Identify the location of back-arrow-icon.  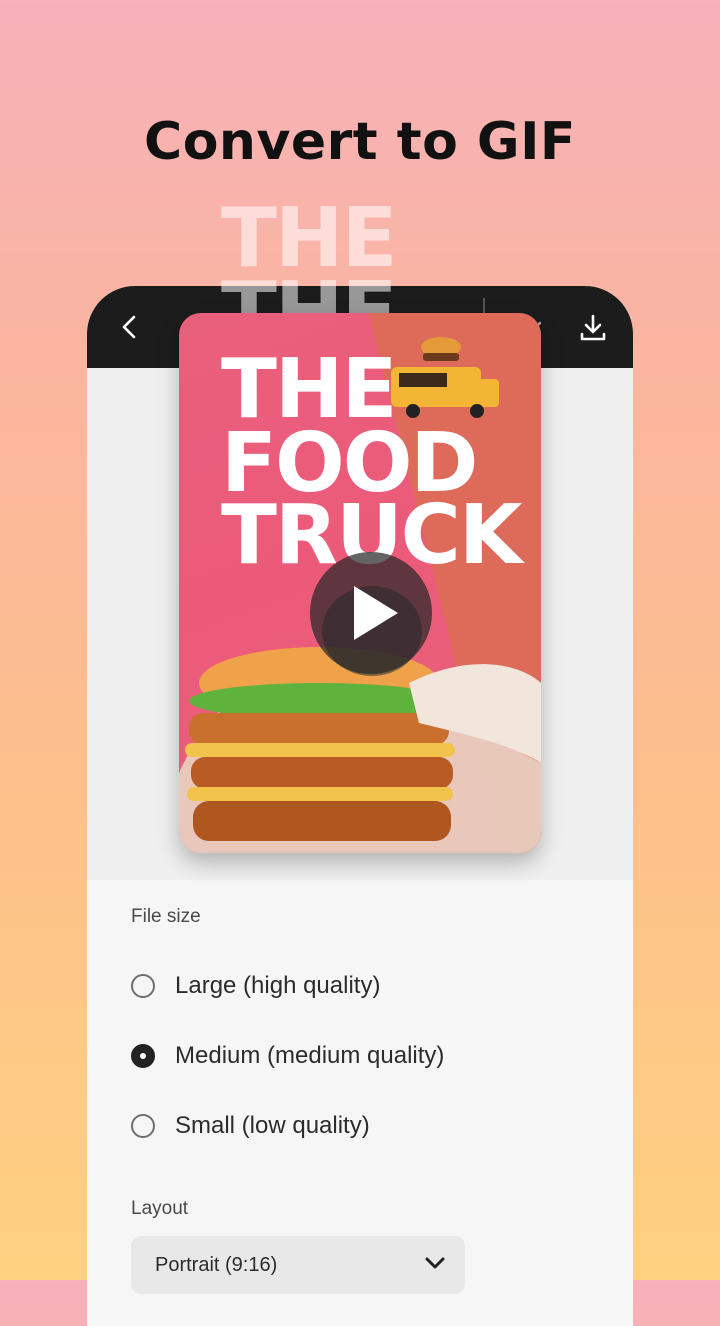
(130, 327).